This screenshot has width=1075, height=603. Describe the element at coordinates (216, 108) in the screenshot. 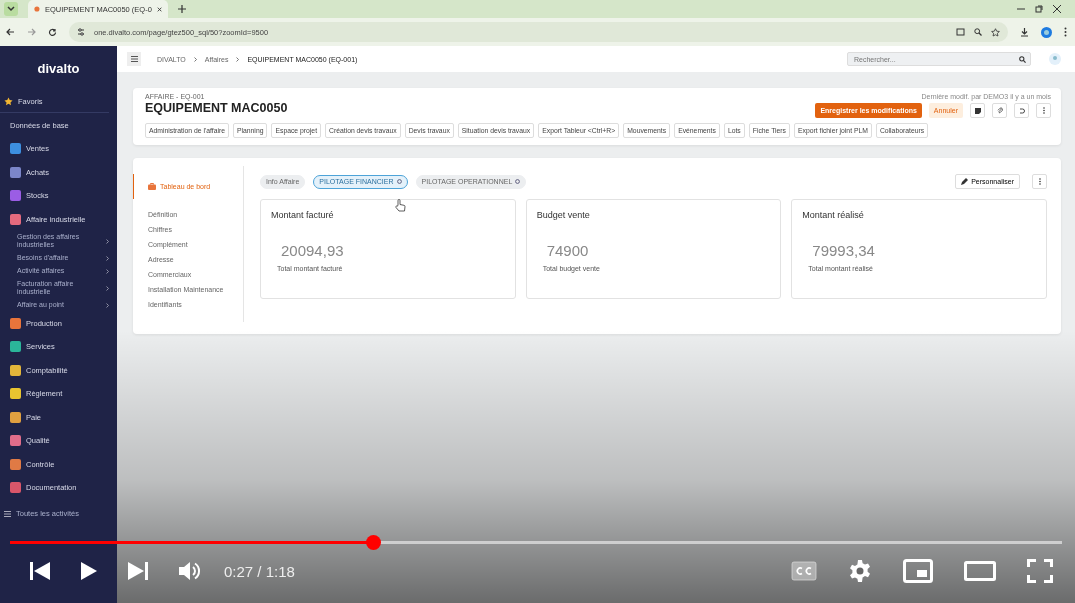

I see `record-title: EQUIPEMENT MAC0050` at that location.